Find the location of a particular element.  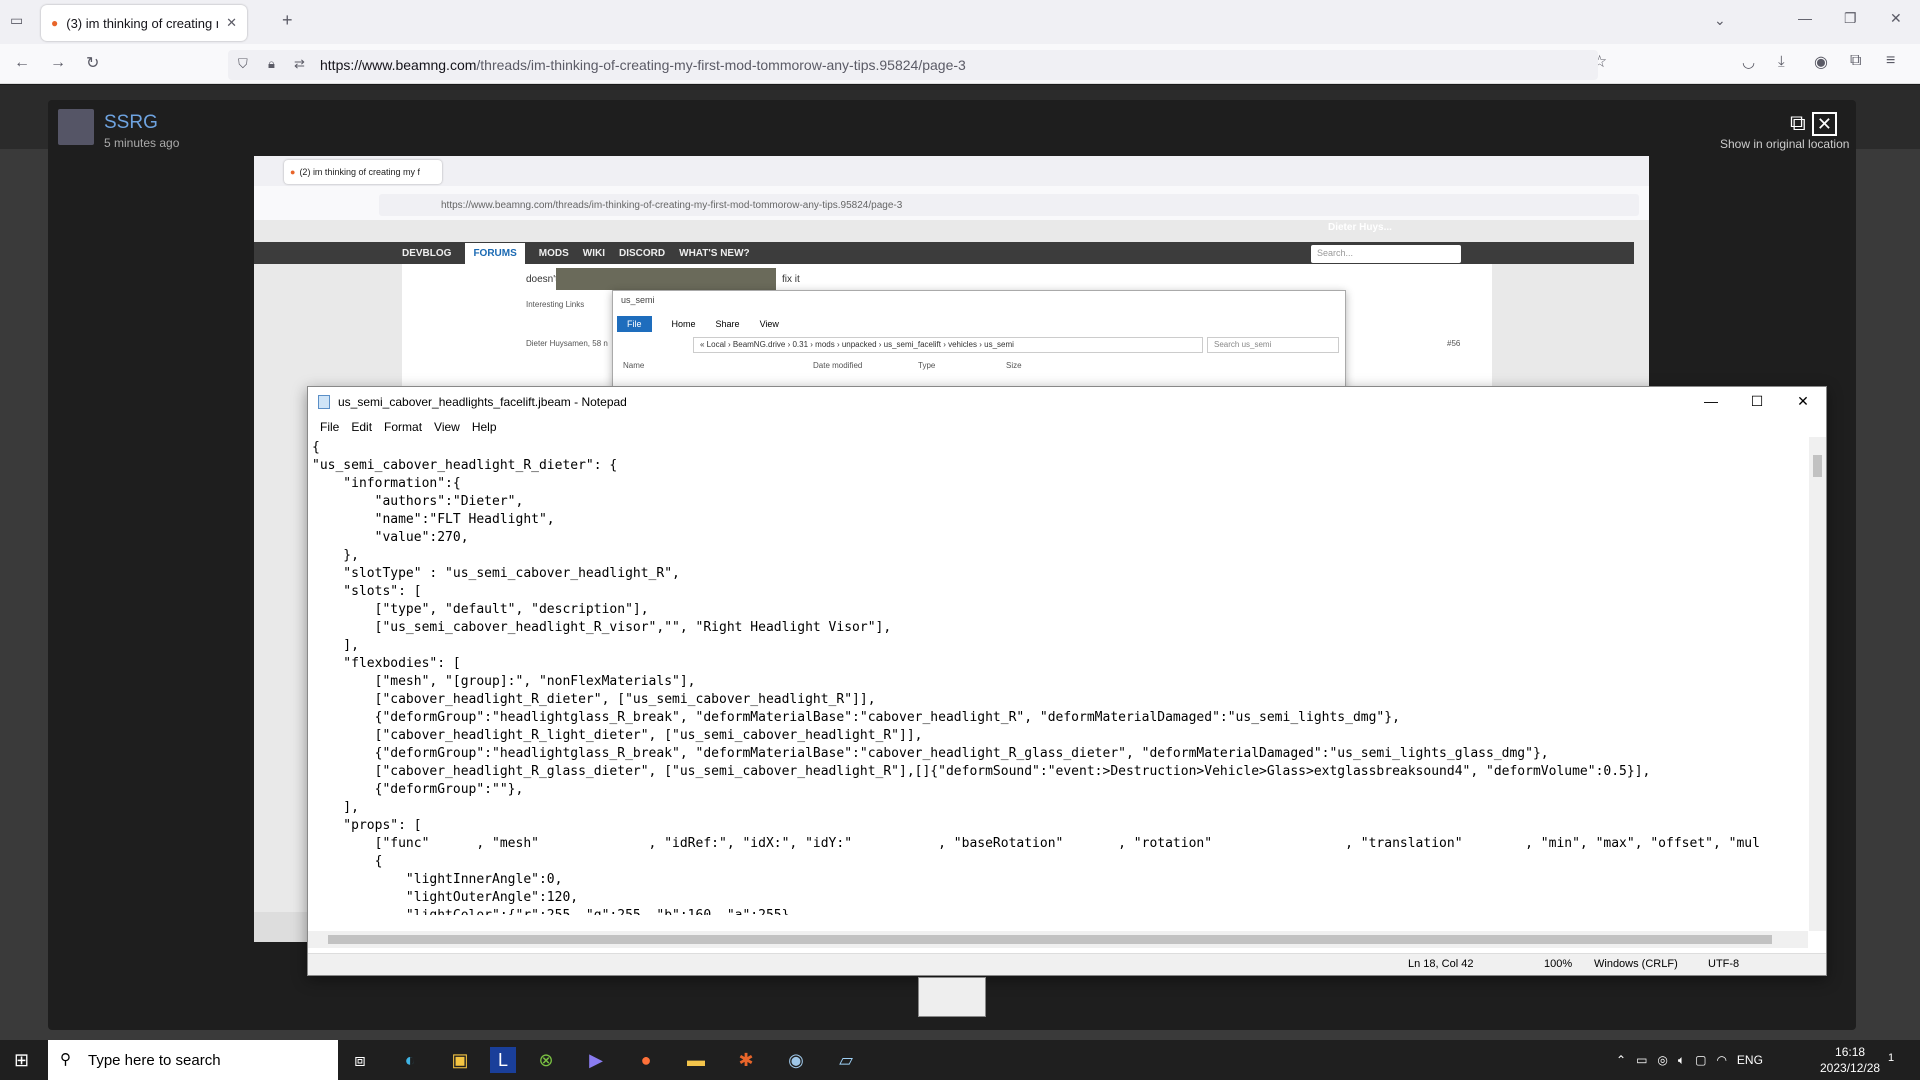

text-line: "us_semi_cabover_headlight_R_dieter": { is located at coordinates (465, 465).